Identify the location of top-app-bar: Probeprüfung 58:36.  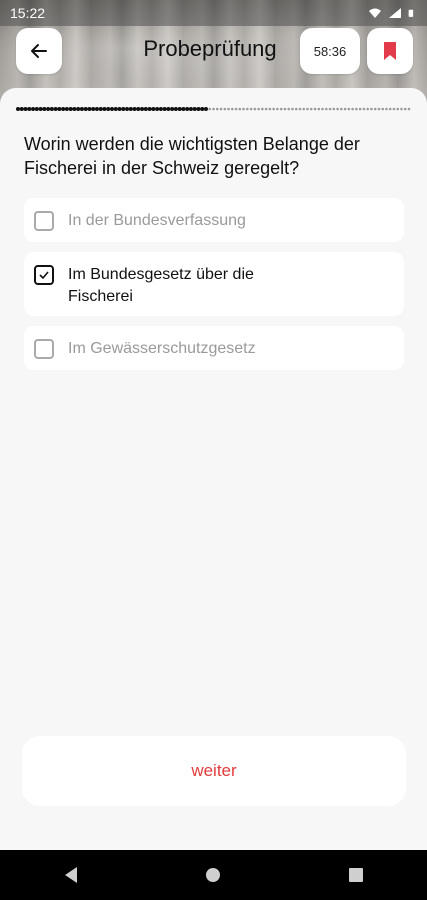
(213, 56).